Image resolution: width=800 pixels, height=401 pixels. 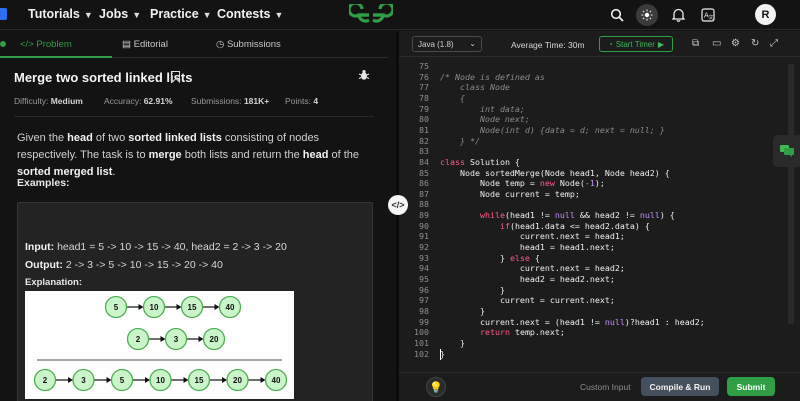 I want to click on code-line: 81 Node(int d) {data = d; next = null; }, so click(x=599, y=130).